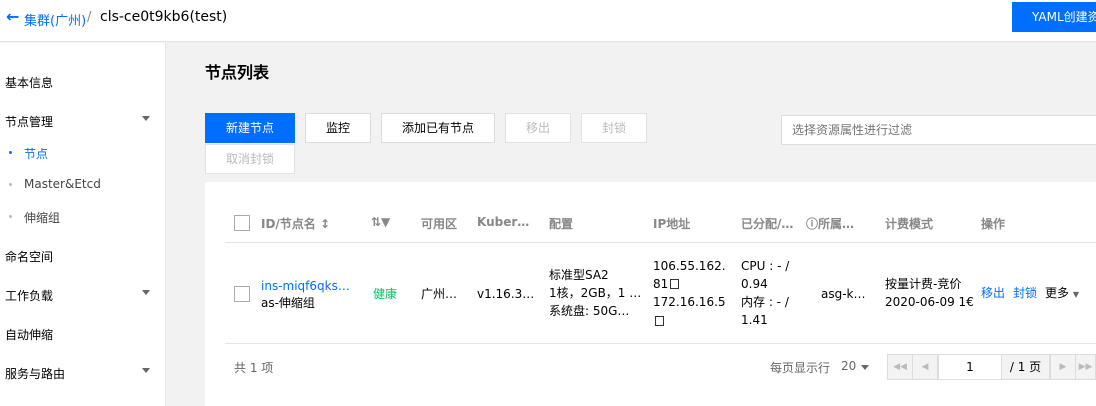  What do you see at coordinates (35, 373) in the screenshot?
I see `sidebar-item-services-routes: 服务与路由` at bounding box center [35, 373].